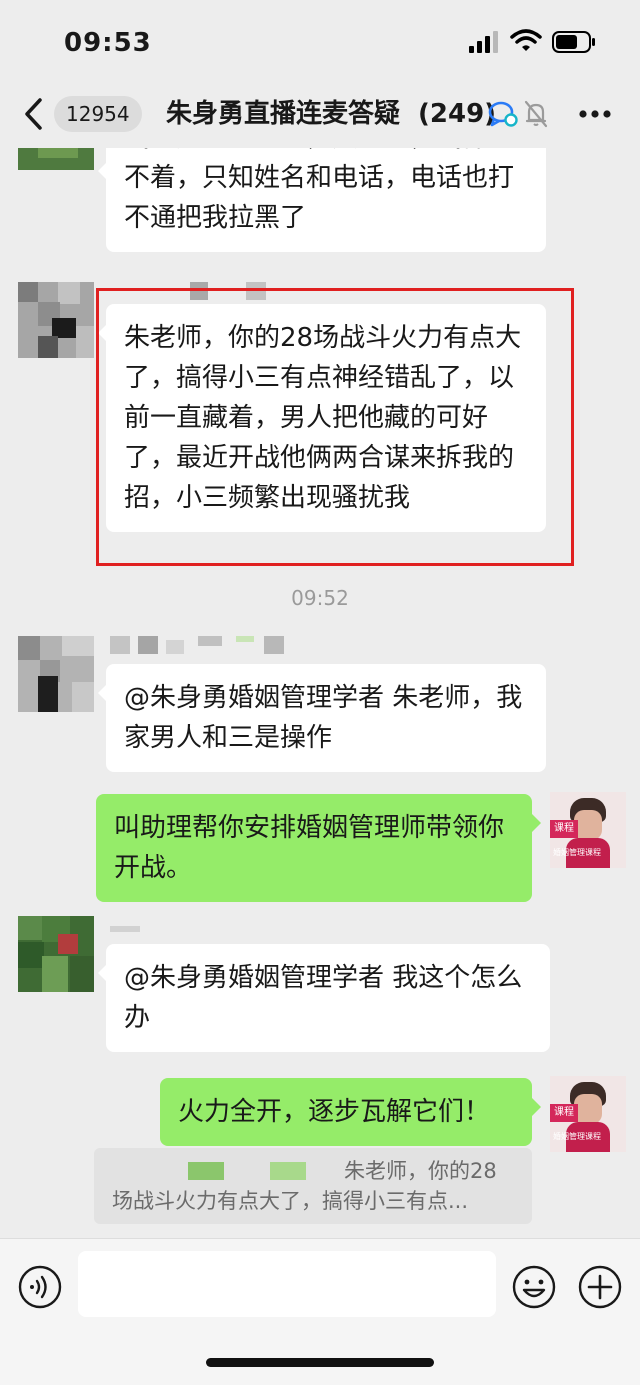  Describe the element at coordinates (600, 1287) in the screenshot. I see `plus-icon` at that location.